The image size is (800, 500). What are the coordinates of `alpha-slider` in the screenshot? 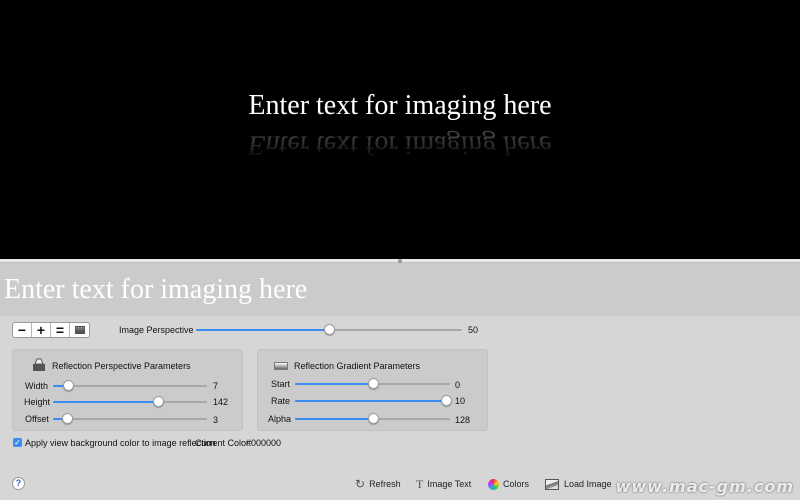 It's located at (372, 419).